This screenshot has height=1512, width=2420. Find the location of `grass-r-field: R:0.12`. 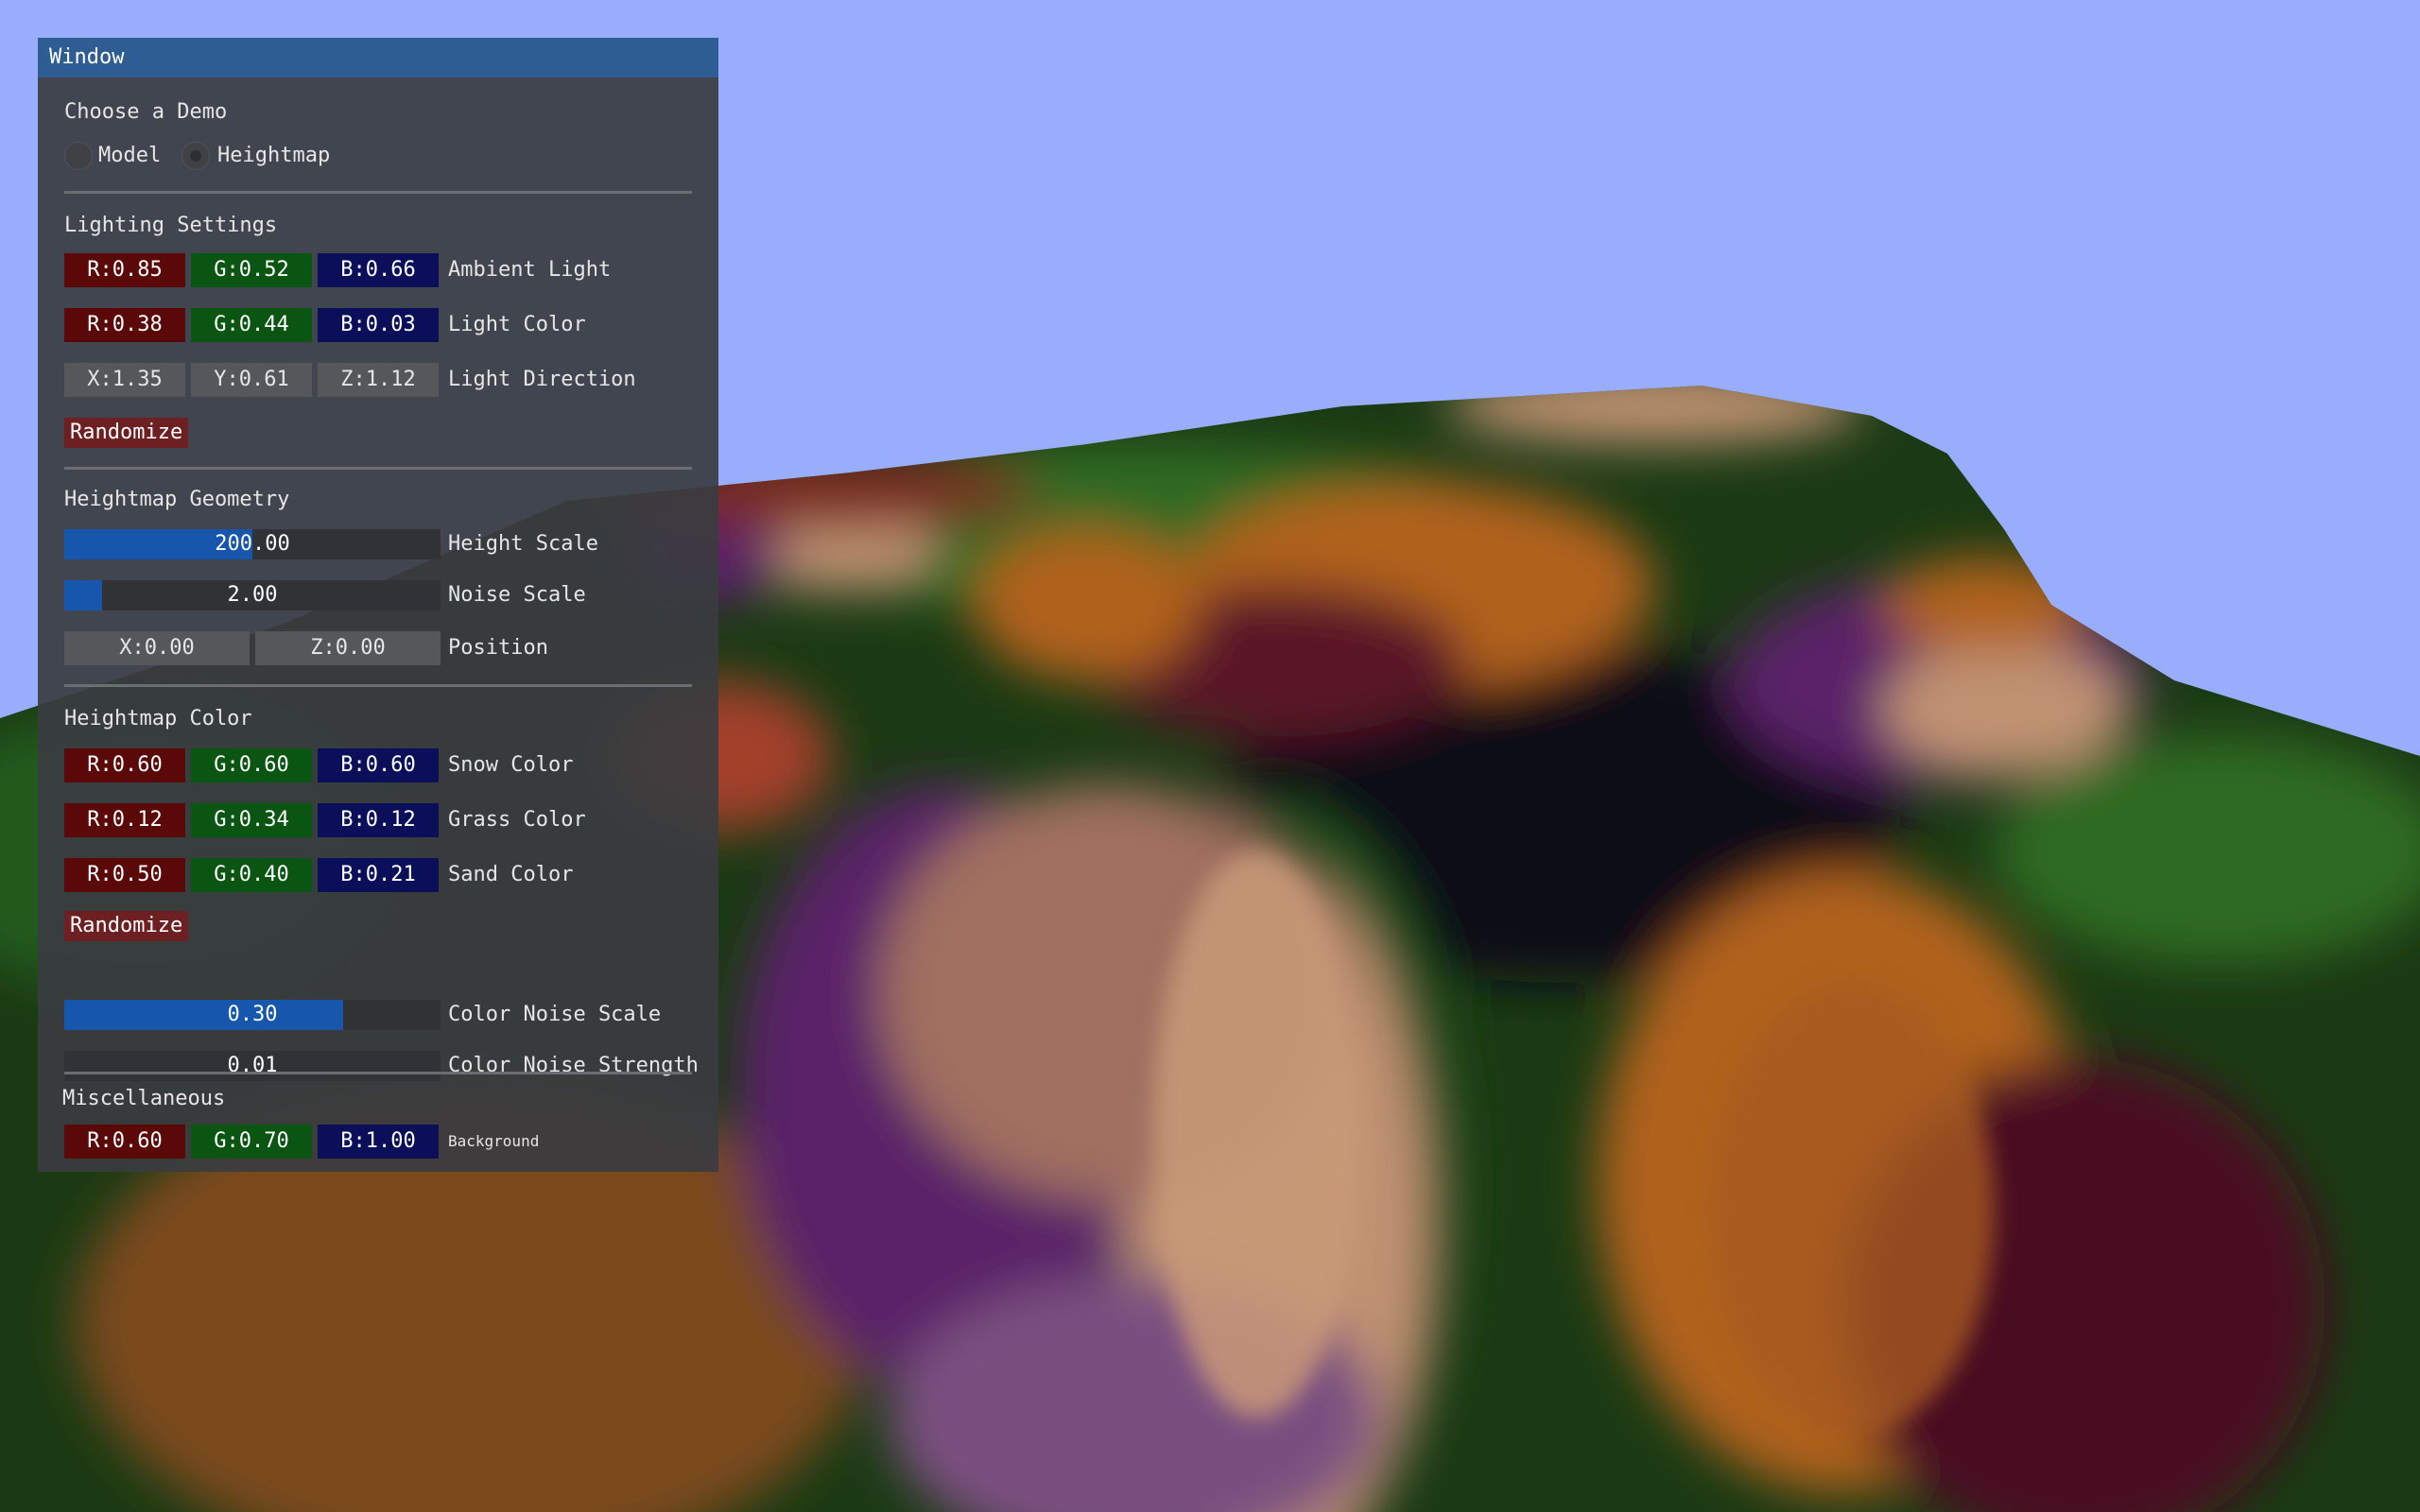

grass-r-field: R:0.12 is located at coordinates (124, 820).